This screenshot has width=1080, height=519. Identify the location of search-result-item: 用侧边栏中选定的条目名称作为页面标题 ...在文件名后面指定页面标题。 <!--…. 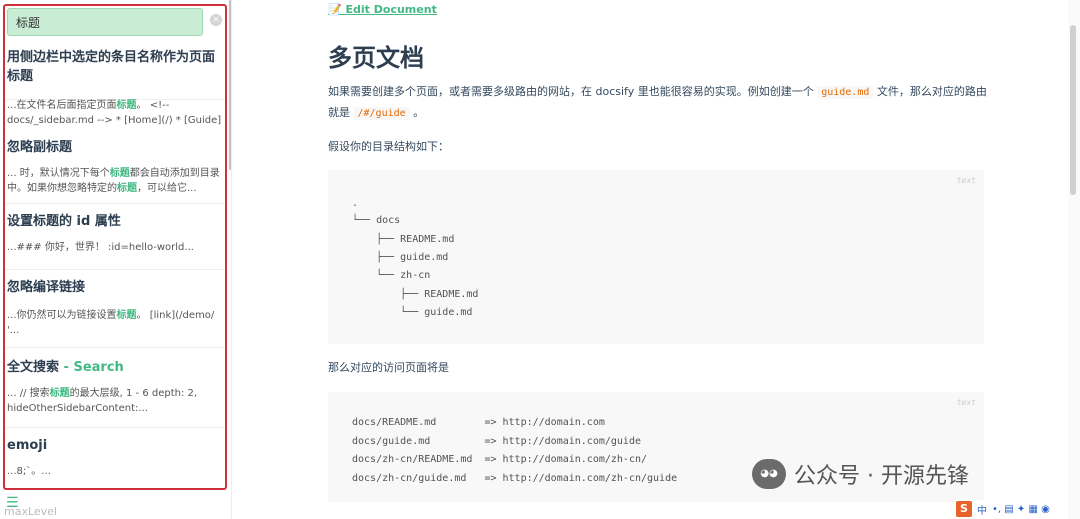
(115, 84).